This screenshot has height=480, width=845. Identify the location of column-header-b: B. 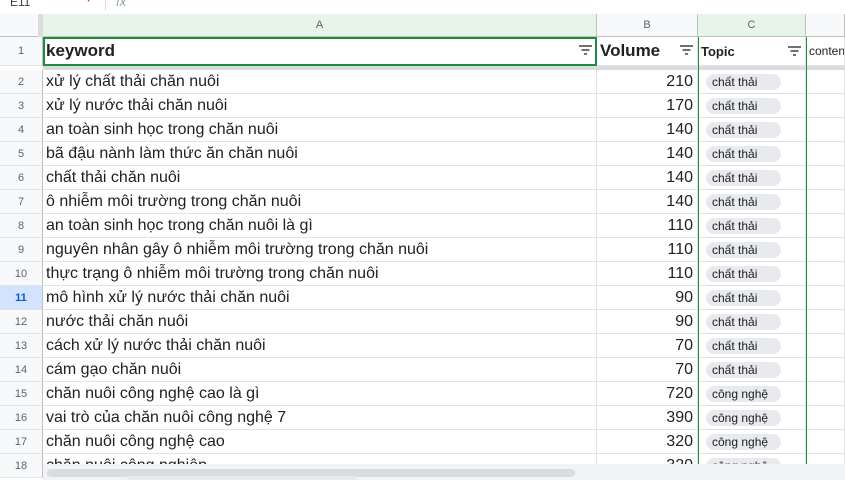
(647, 25).